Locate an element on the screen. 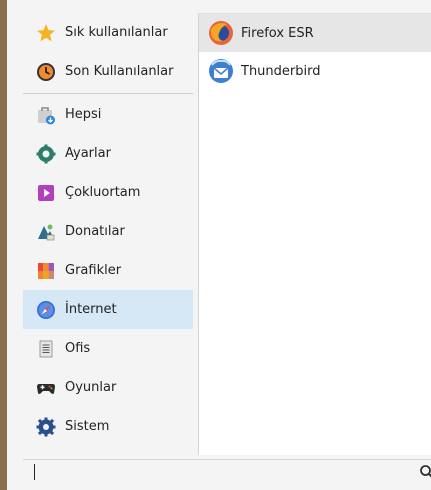 The width and height of the screenshot is (431, 490). search-input is located at coordinates (220, 471).